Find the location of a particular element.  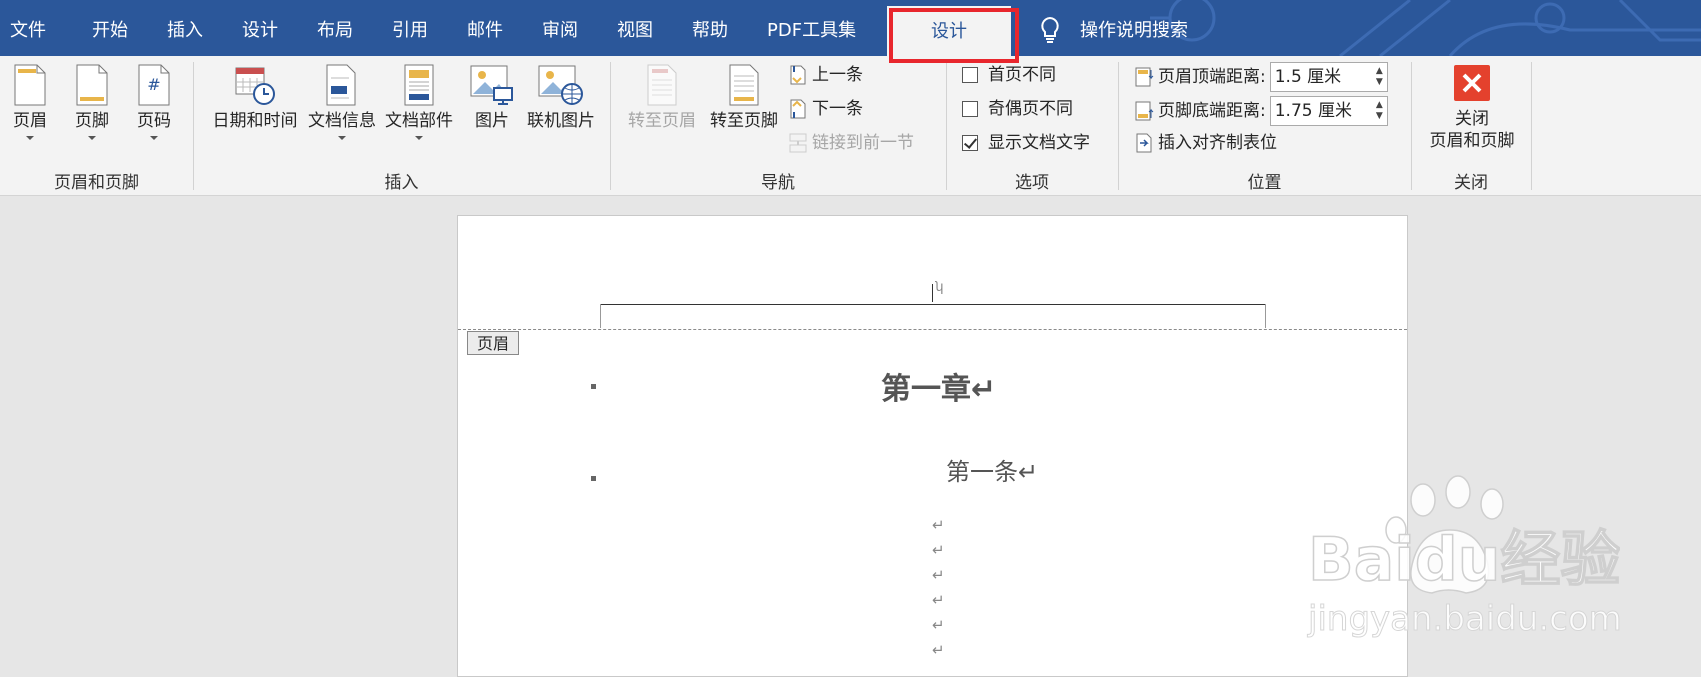

different-odd-even-checkbox: 奇偶页不同 is located at coordinates (1017, 109).